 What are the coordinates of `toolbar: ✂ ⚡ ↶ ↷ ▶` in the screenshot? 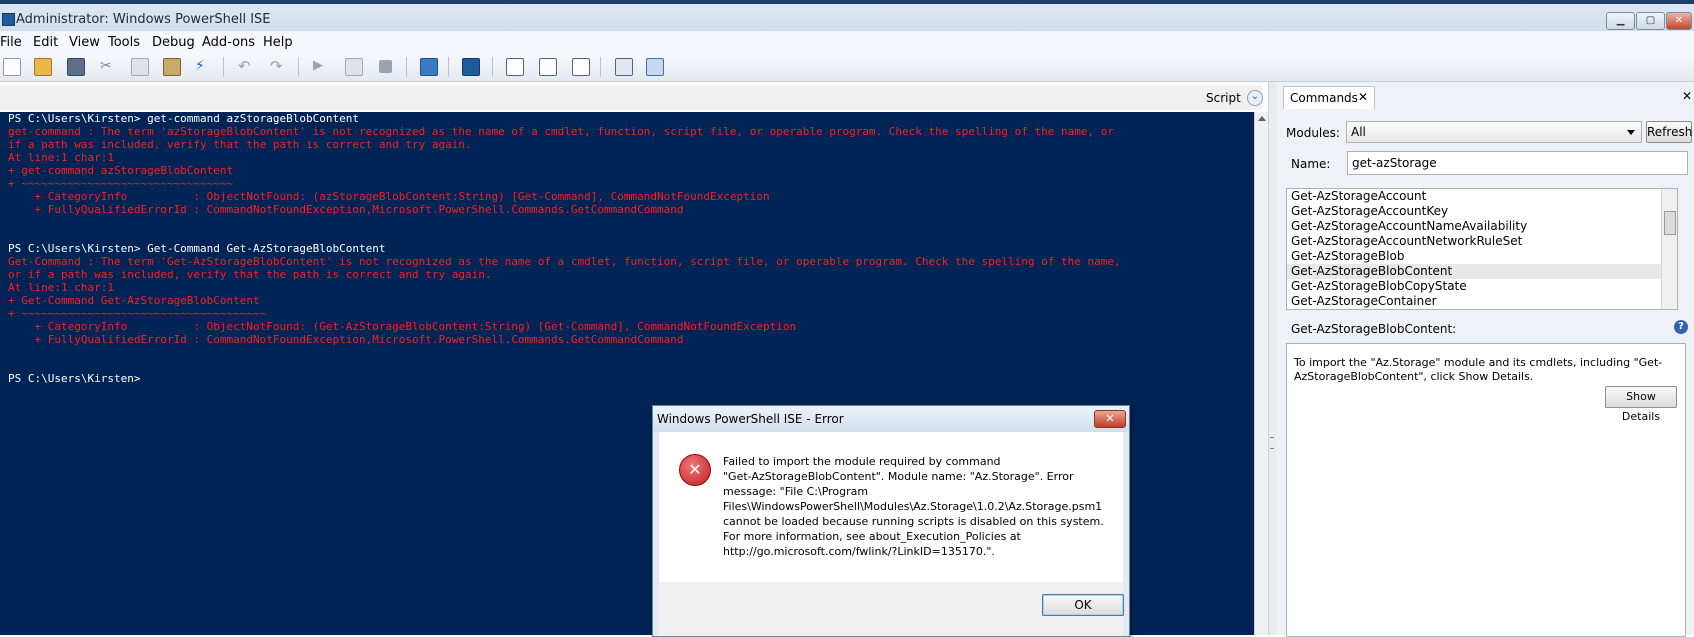 It's located at (847, 67).